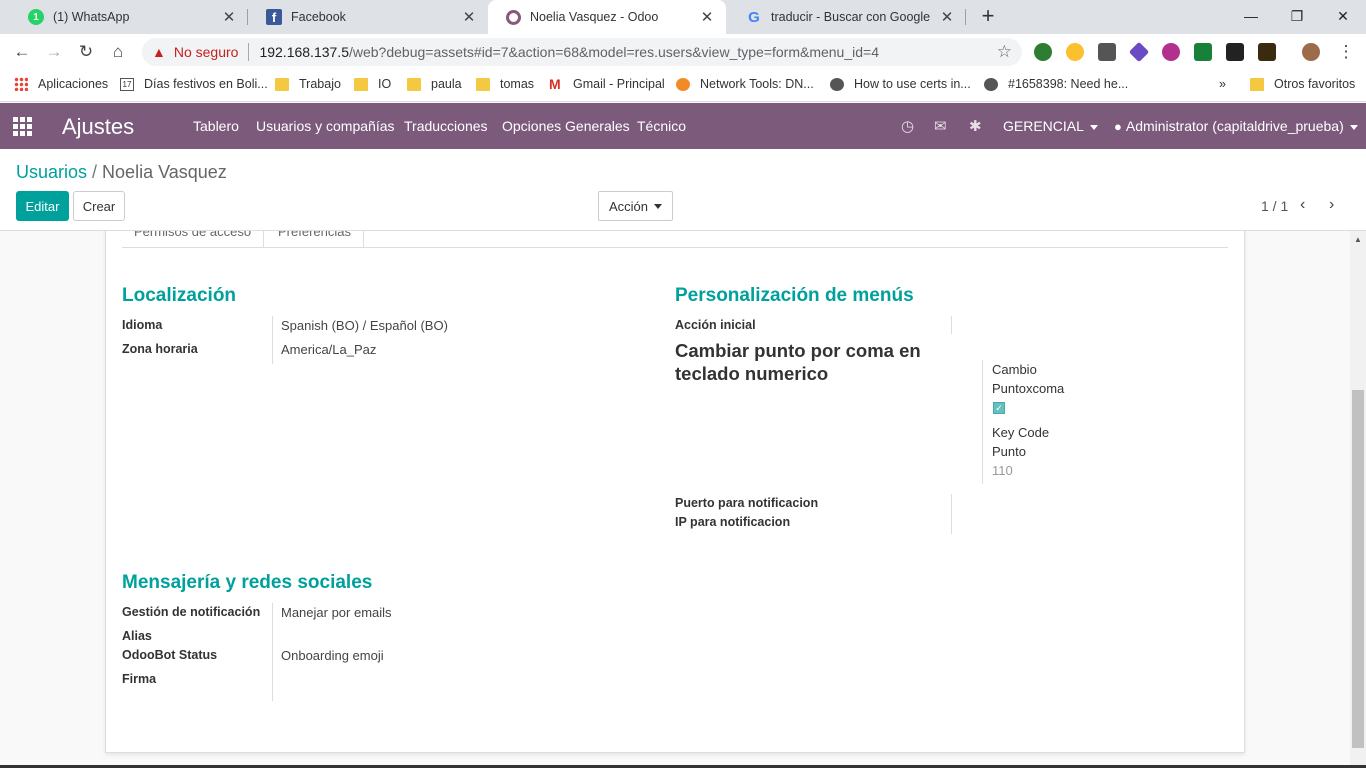  Describe the element at coordinates (364, 325) in the screenshot. I see `language-value: Spanish (BO) / Español (BO)` at that location.